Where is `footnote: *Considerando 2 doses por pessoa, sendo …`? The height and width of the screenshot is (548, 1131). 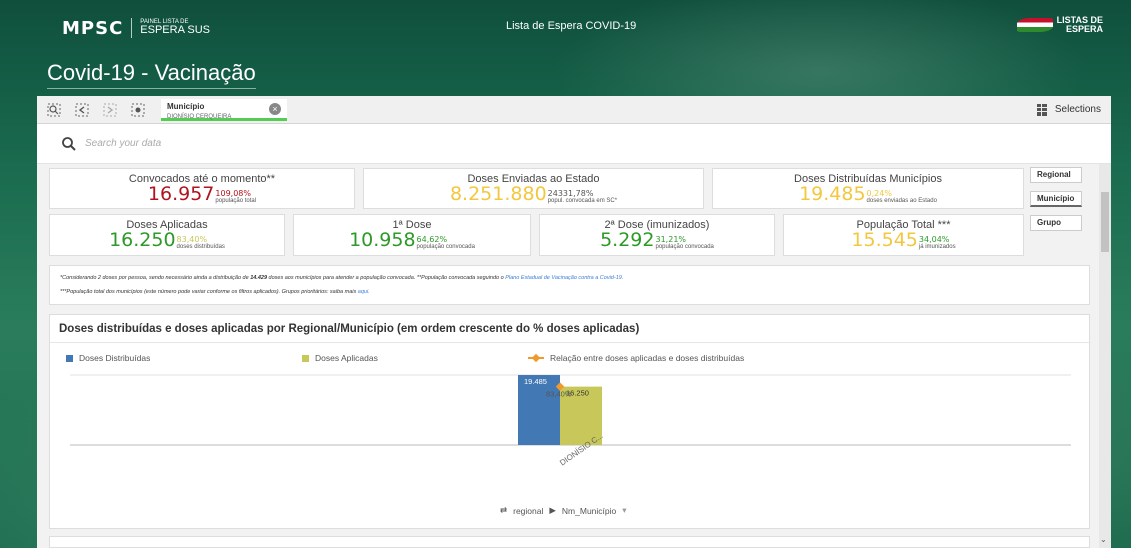 footnote: *Considerando 2 doses por pessoa, sendo … is located at coordinates (569, 285).